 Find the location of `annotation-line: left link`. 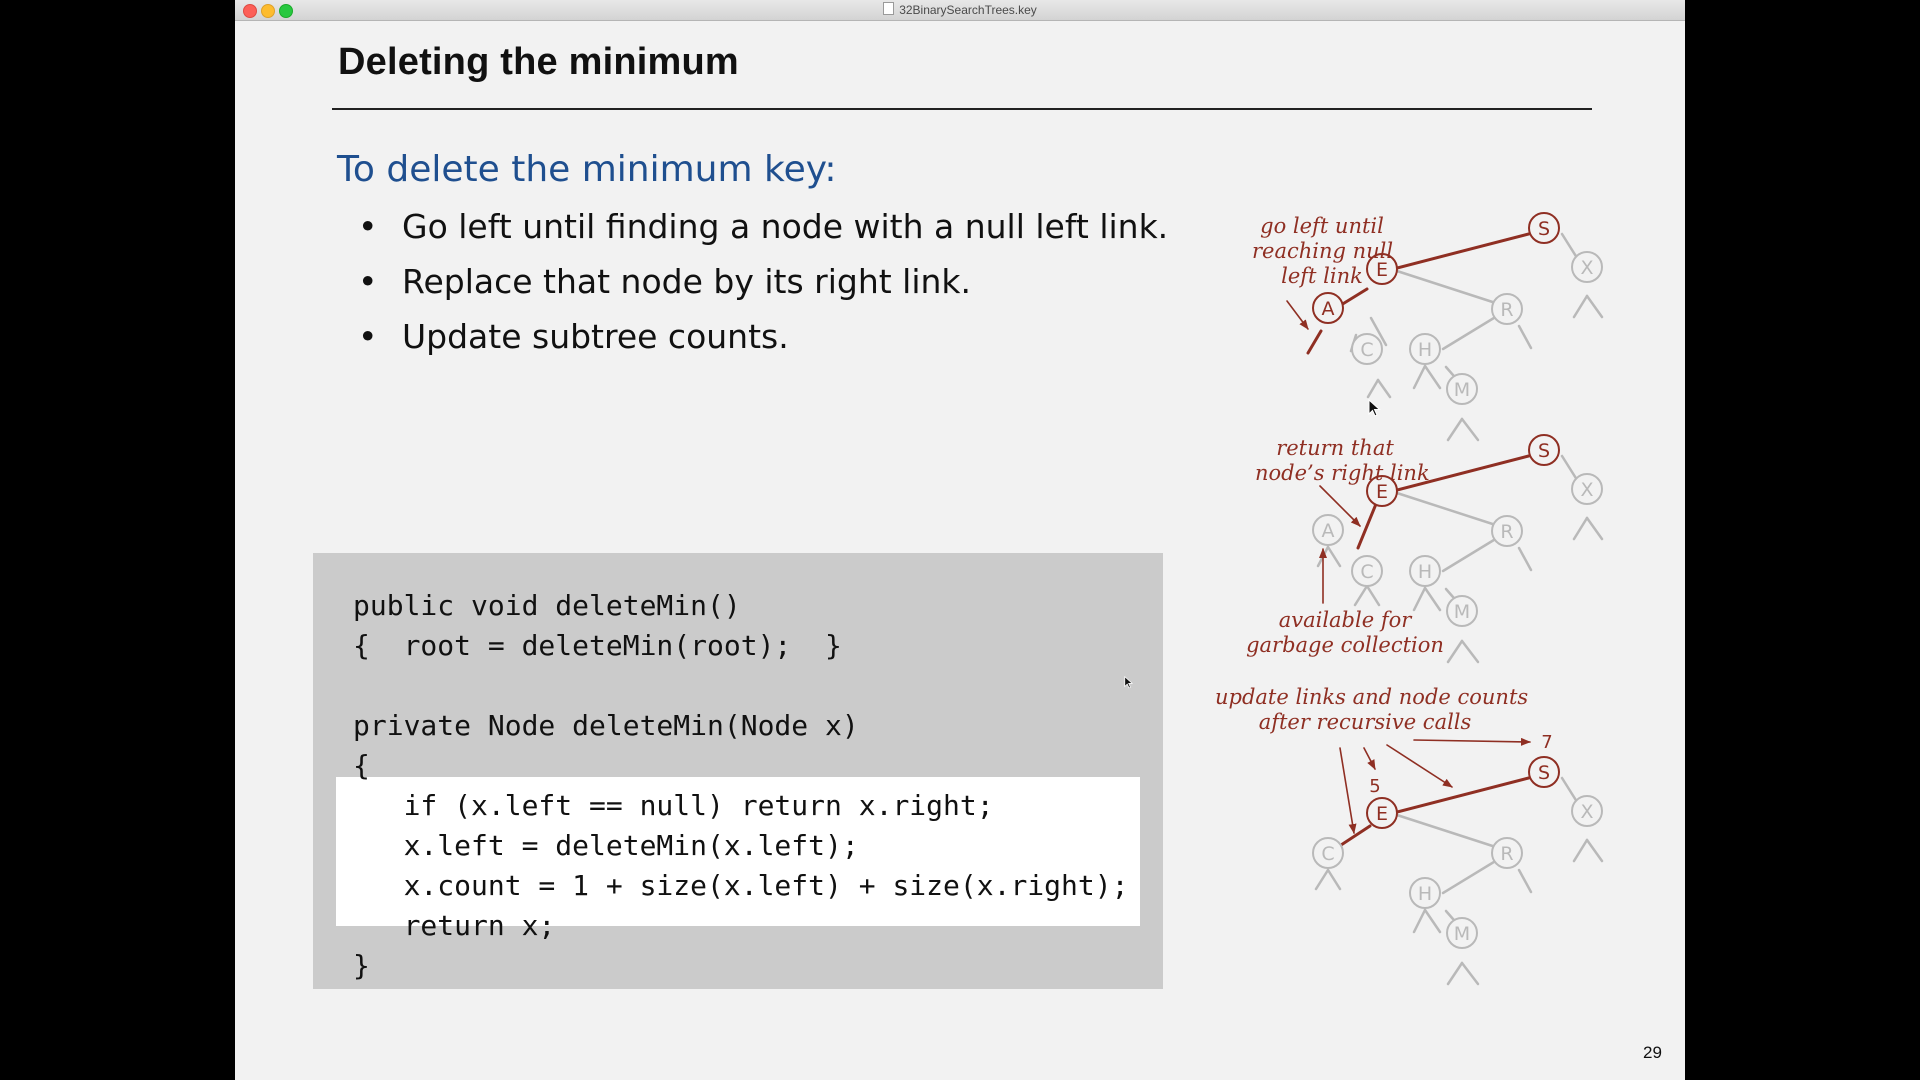

annotation-line: left link is located at coordinates (1322, 276).